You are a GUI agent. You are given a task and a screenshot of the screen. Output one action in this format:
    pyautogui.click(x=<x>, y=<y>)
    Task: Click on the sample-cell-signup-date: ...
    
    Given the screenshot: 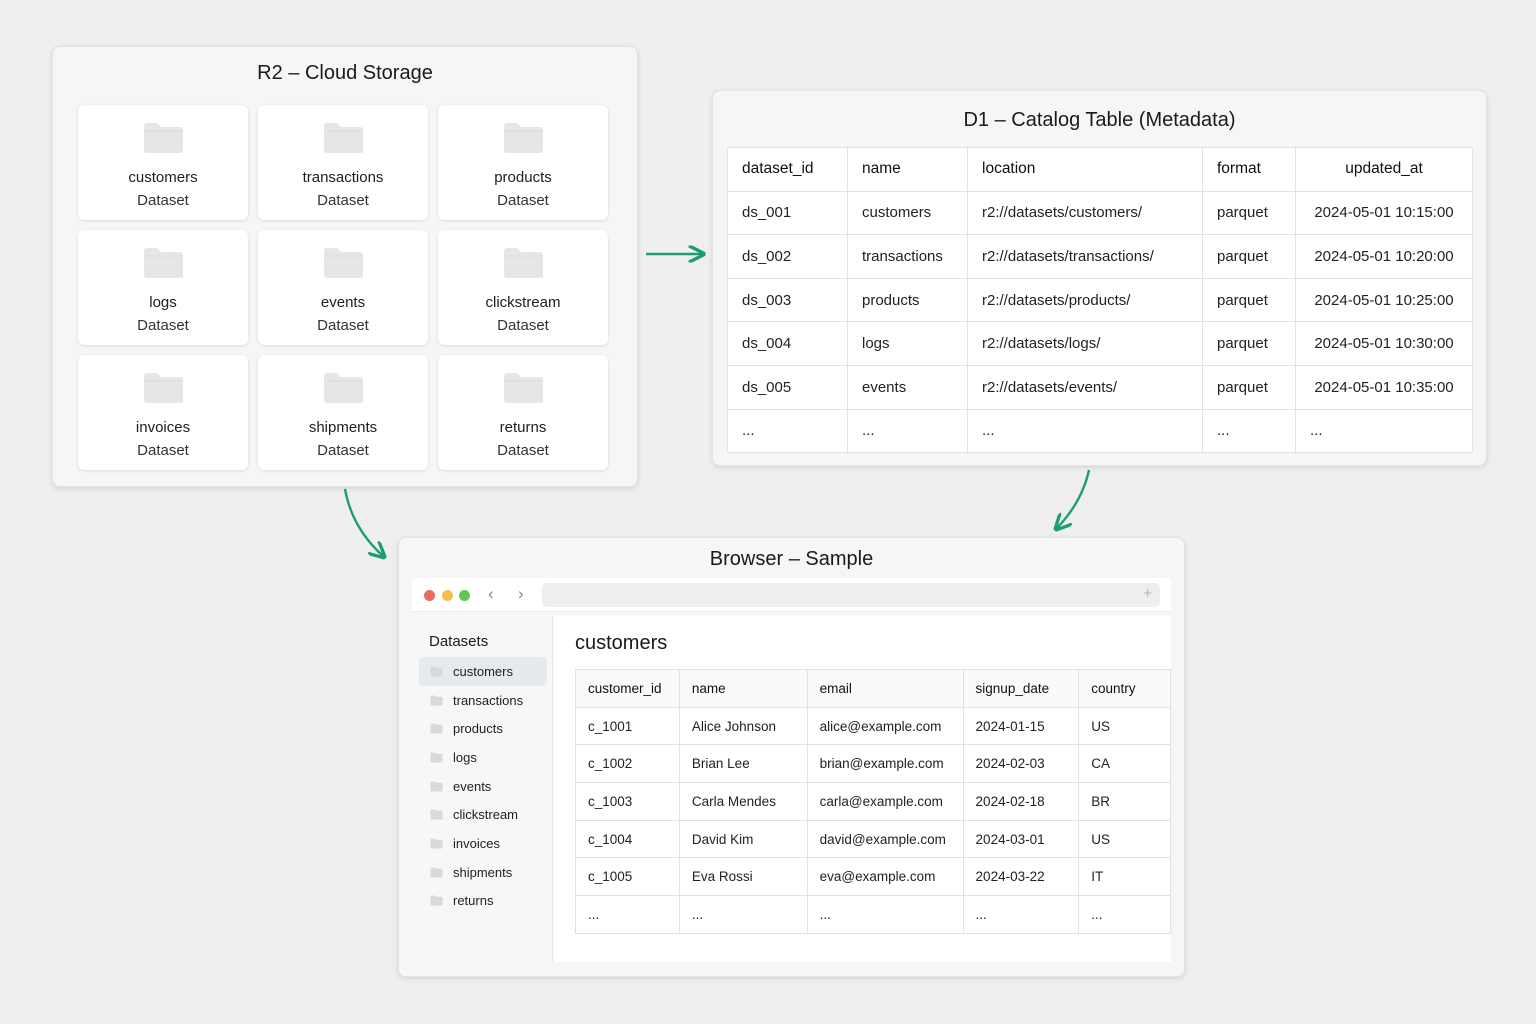 What is the action you would take?
    pyautogui.click(x=1021, y=914)
    